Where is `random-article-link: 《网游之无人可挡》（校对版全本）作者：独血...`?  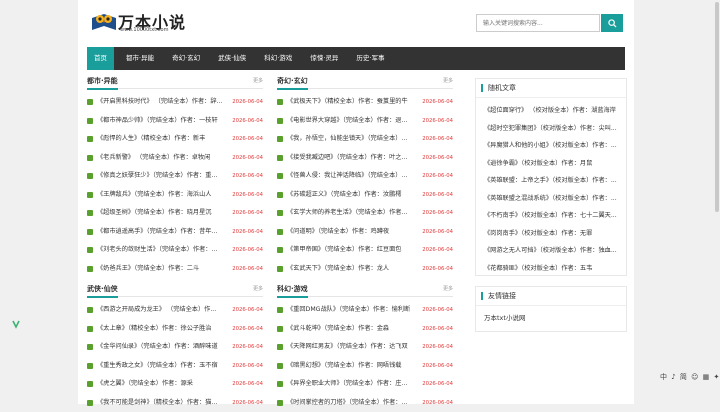 random-article-link: 《网游之无人可挡》（校对版全本）作者：独血... is located at coordinates (551, 251).